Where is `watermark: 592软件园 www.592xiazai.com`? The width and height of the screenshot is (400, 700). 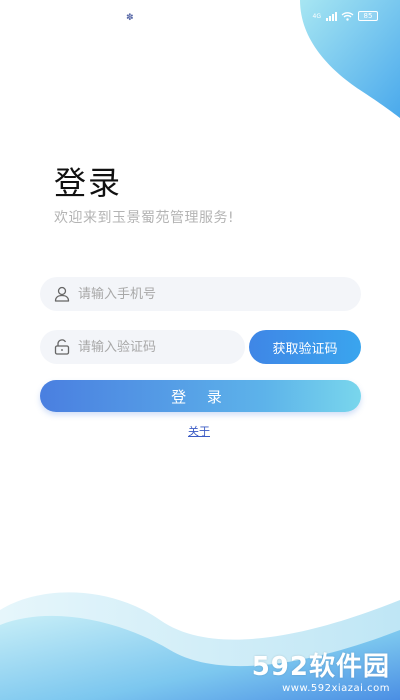
watermark: 592软件园 www.592xiazai.com is located at coordinates (321, 670).